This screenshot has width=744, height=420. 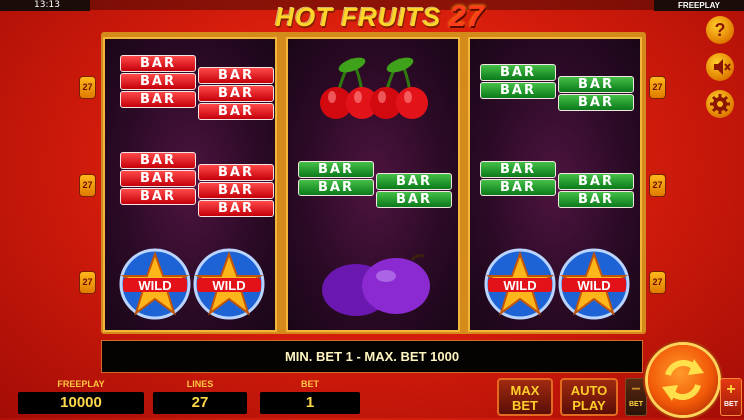 I want to click on cherries-icon, so click(x=374, y=88).